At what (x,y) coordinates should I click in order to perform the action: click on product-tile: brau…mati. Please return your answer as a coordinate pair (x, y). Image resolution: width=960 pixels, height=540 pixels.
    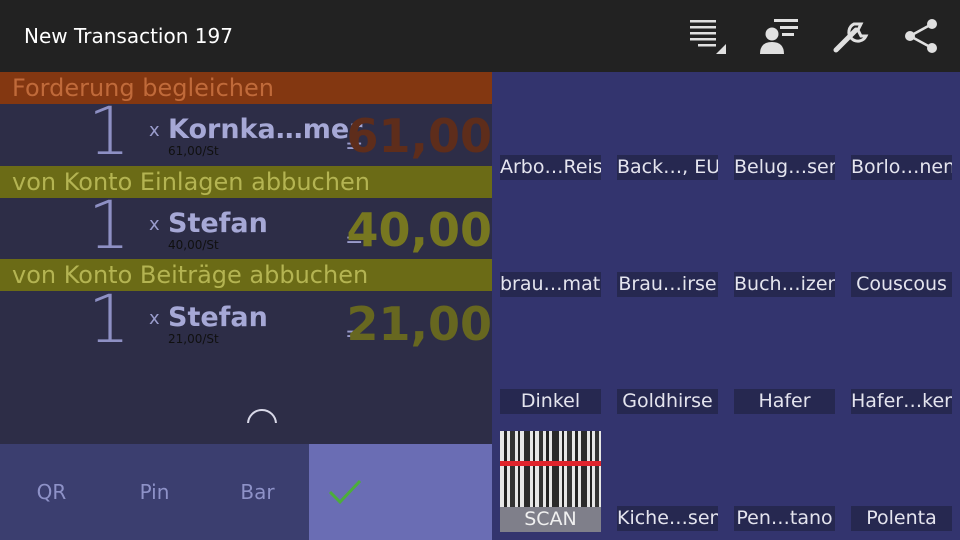
    Looking at the image, I should click on (550, 284).